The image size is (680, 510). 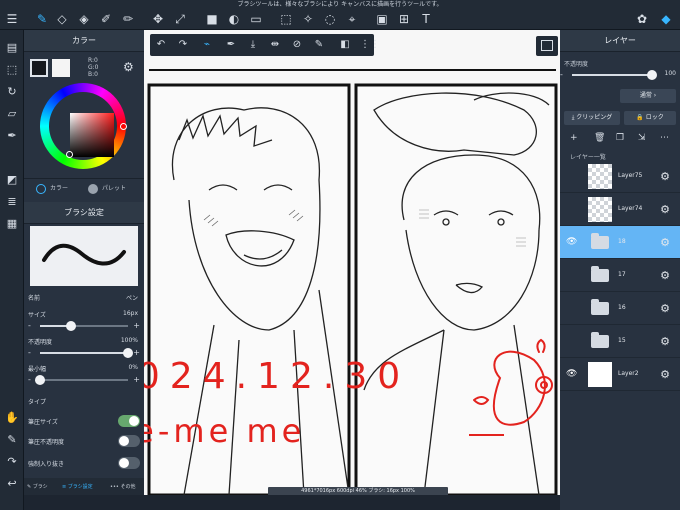 I want to click on layer-item-layer74: Layer74 ⚙, so click(x=620, y=209).